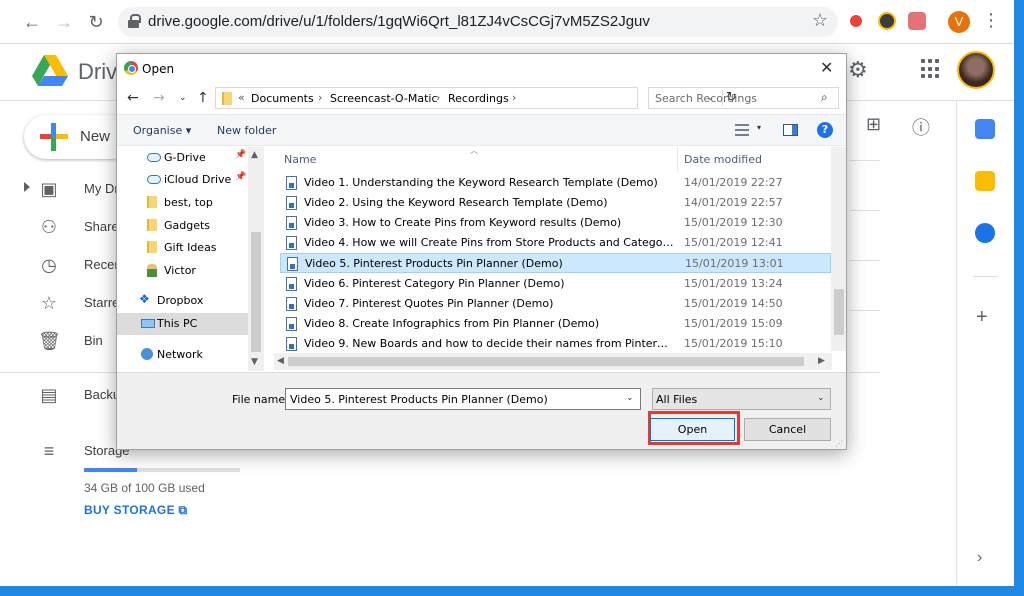  I want to click on dialog-search-input: Search Recordings ⌕, so click(743, 98).